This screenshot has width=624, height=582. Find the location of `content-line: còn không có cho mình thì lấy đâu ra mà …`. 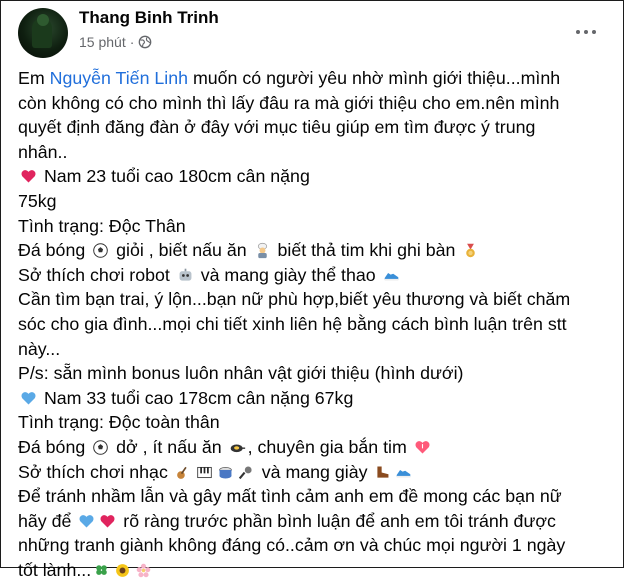

content-line: còn không có cho mình thì lấy đâu ra mà … is located at coordinates (289, 102).